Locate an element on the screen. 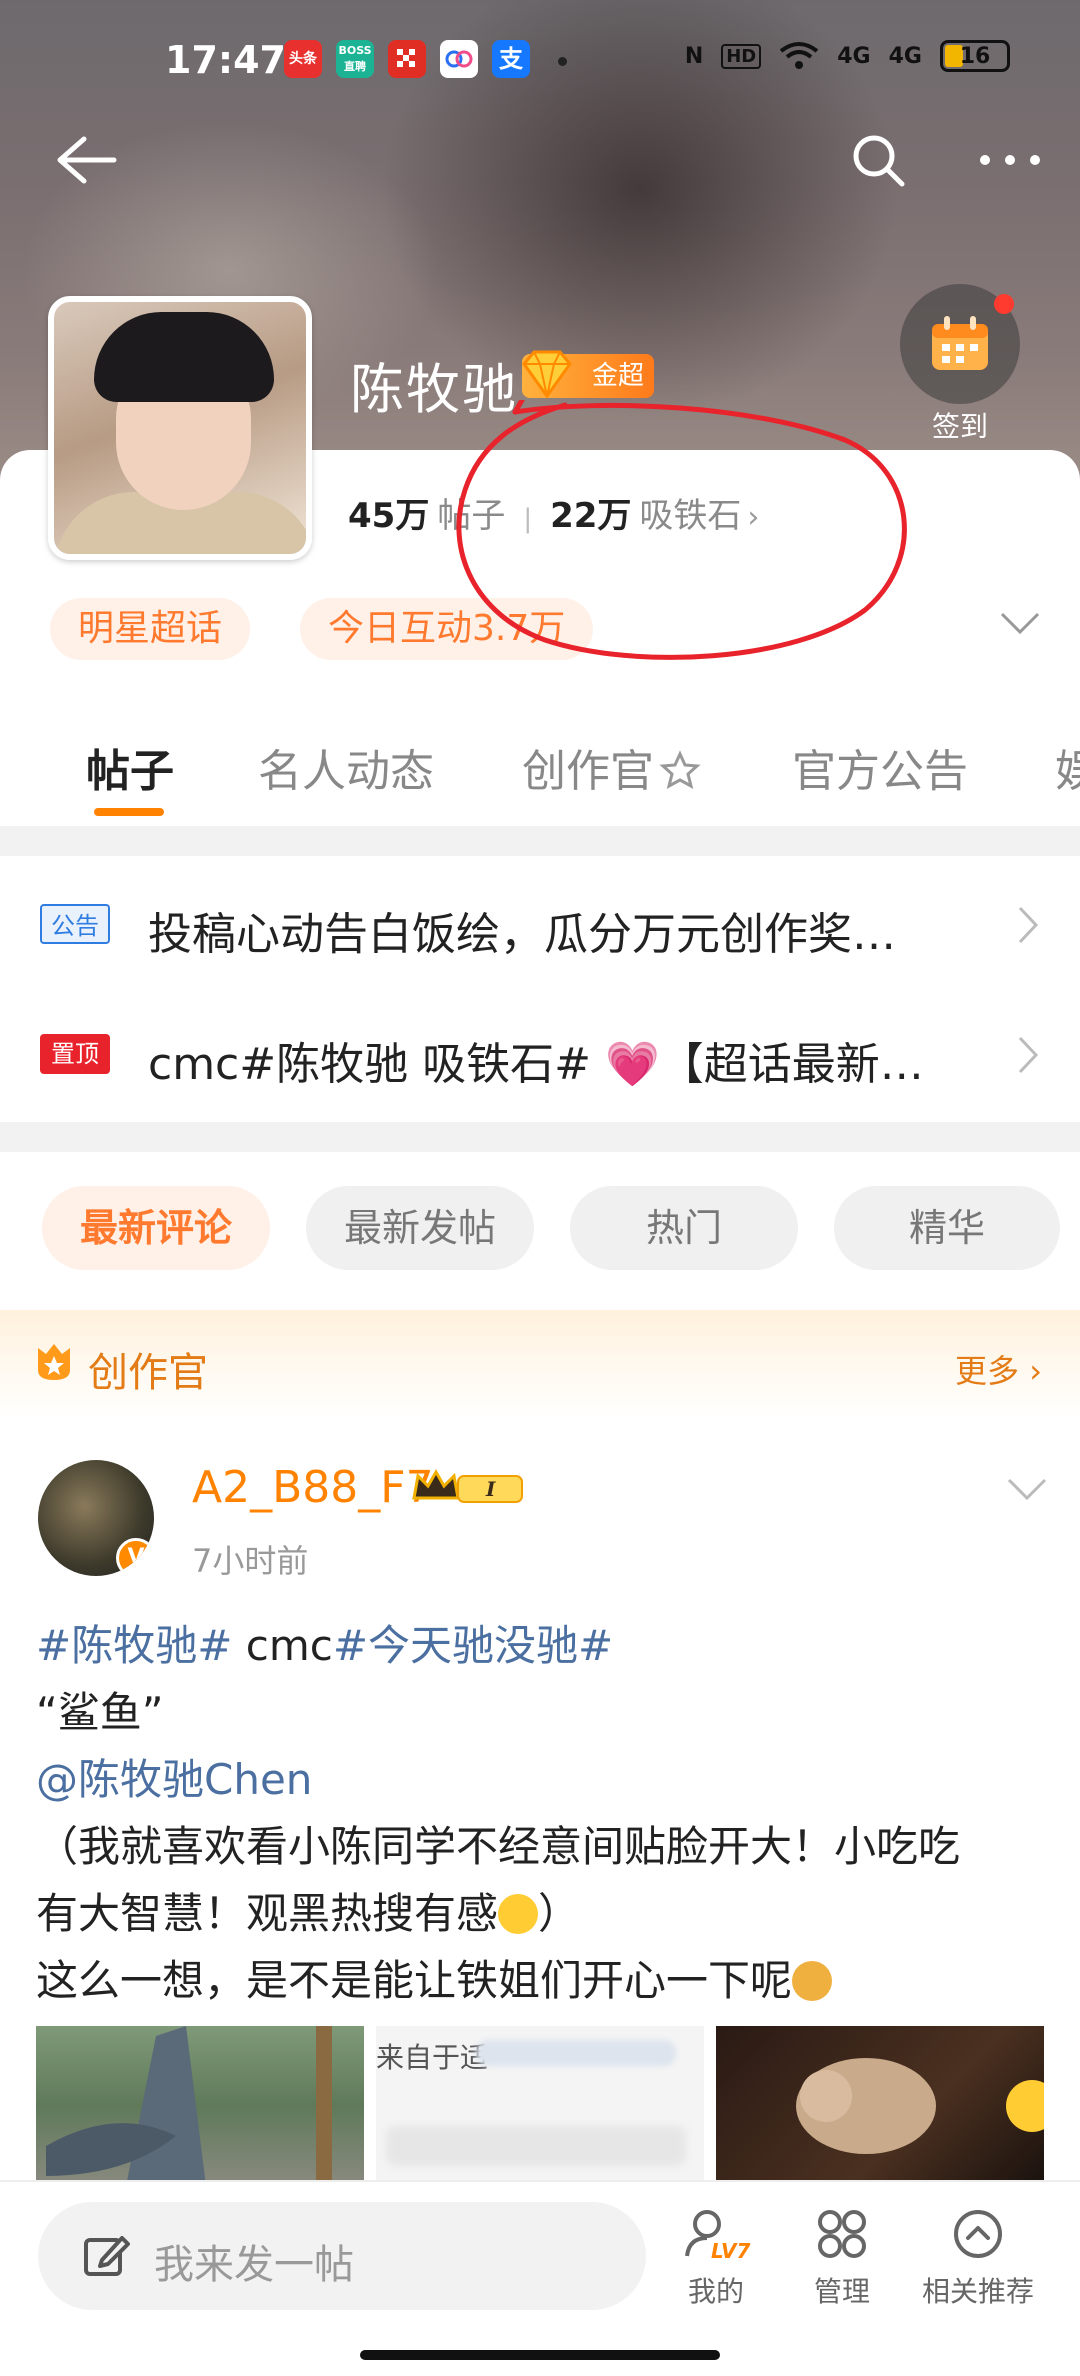 This screenshot has width=1080, height=2376. app-icon-pinduoduo is located at coordinates (407, 59).